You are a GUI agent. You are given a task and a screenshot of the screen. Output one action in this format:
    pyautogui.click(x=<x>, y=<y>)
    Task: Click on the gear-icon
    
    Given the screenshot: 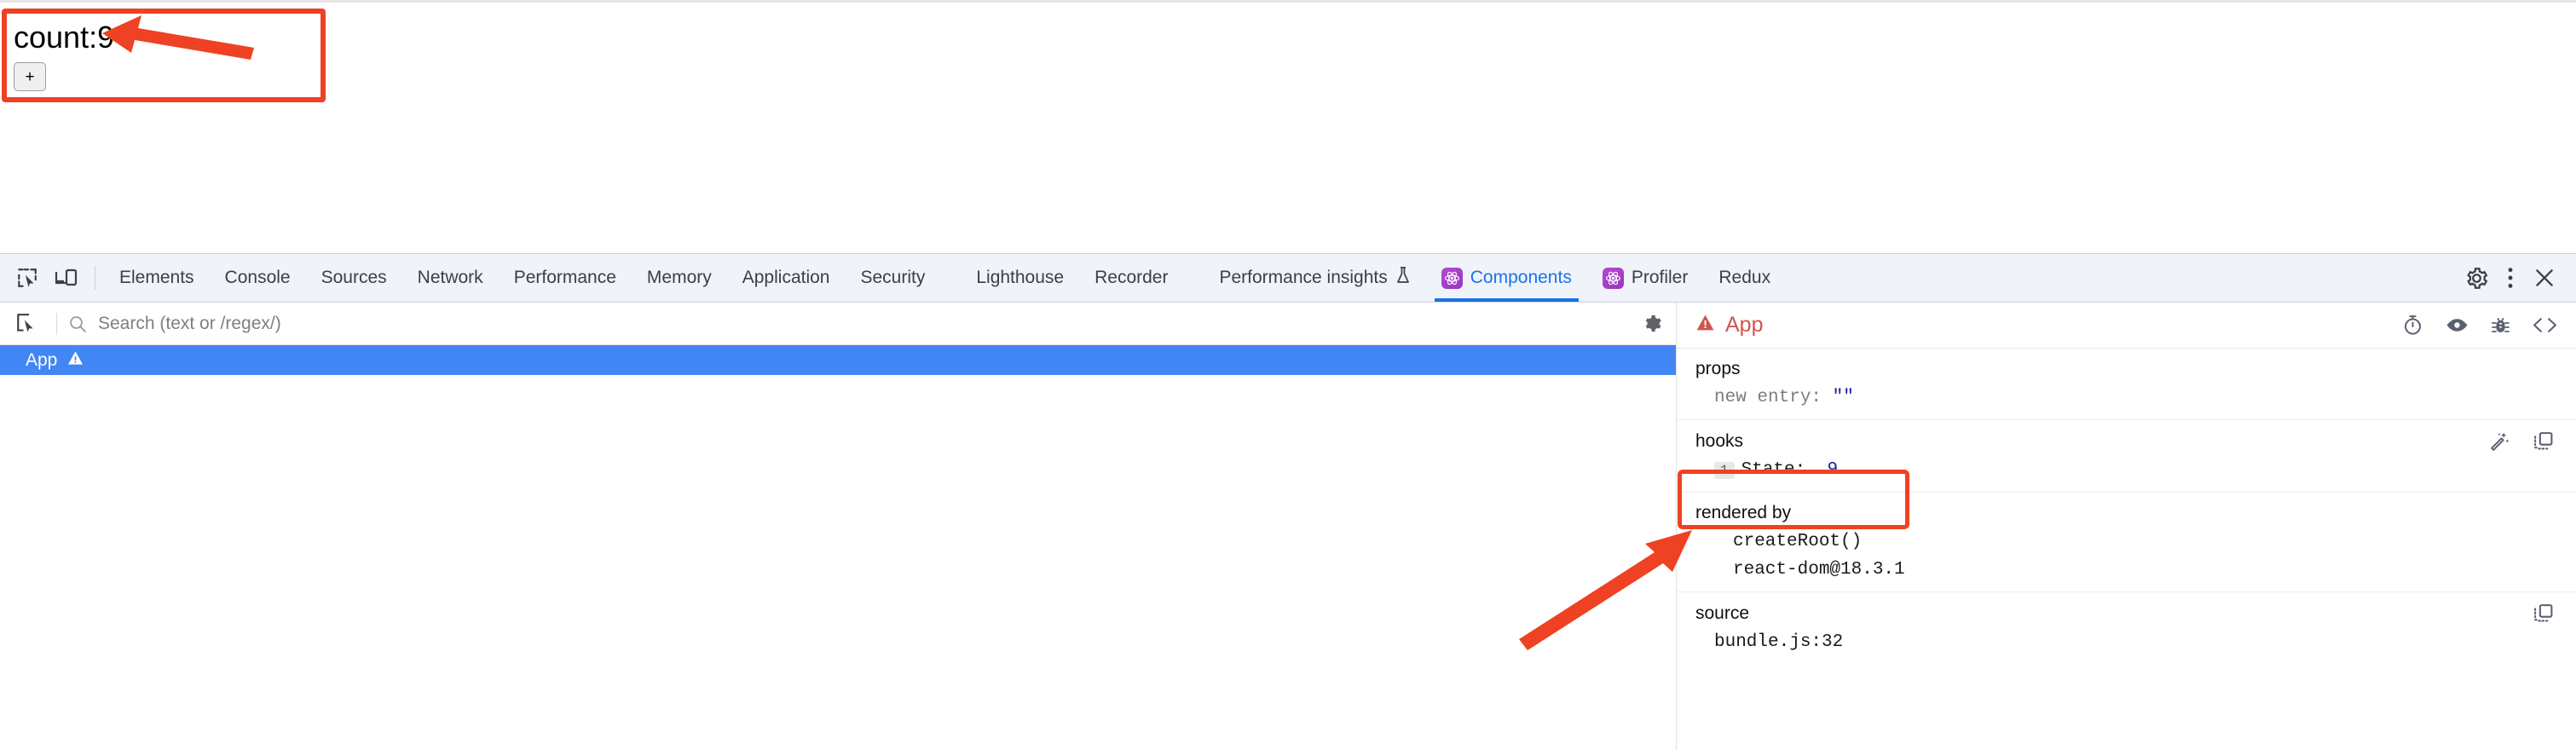 What is the action you would take?
    pyautogui.click(x=2476, y=278)
    